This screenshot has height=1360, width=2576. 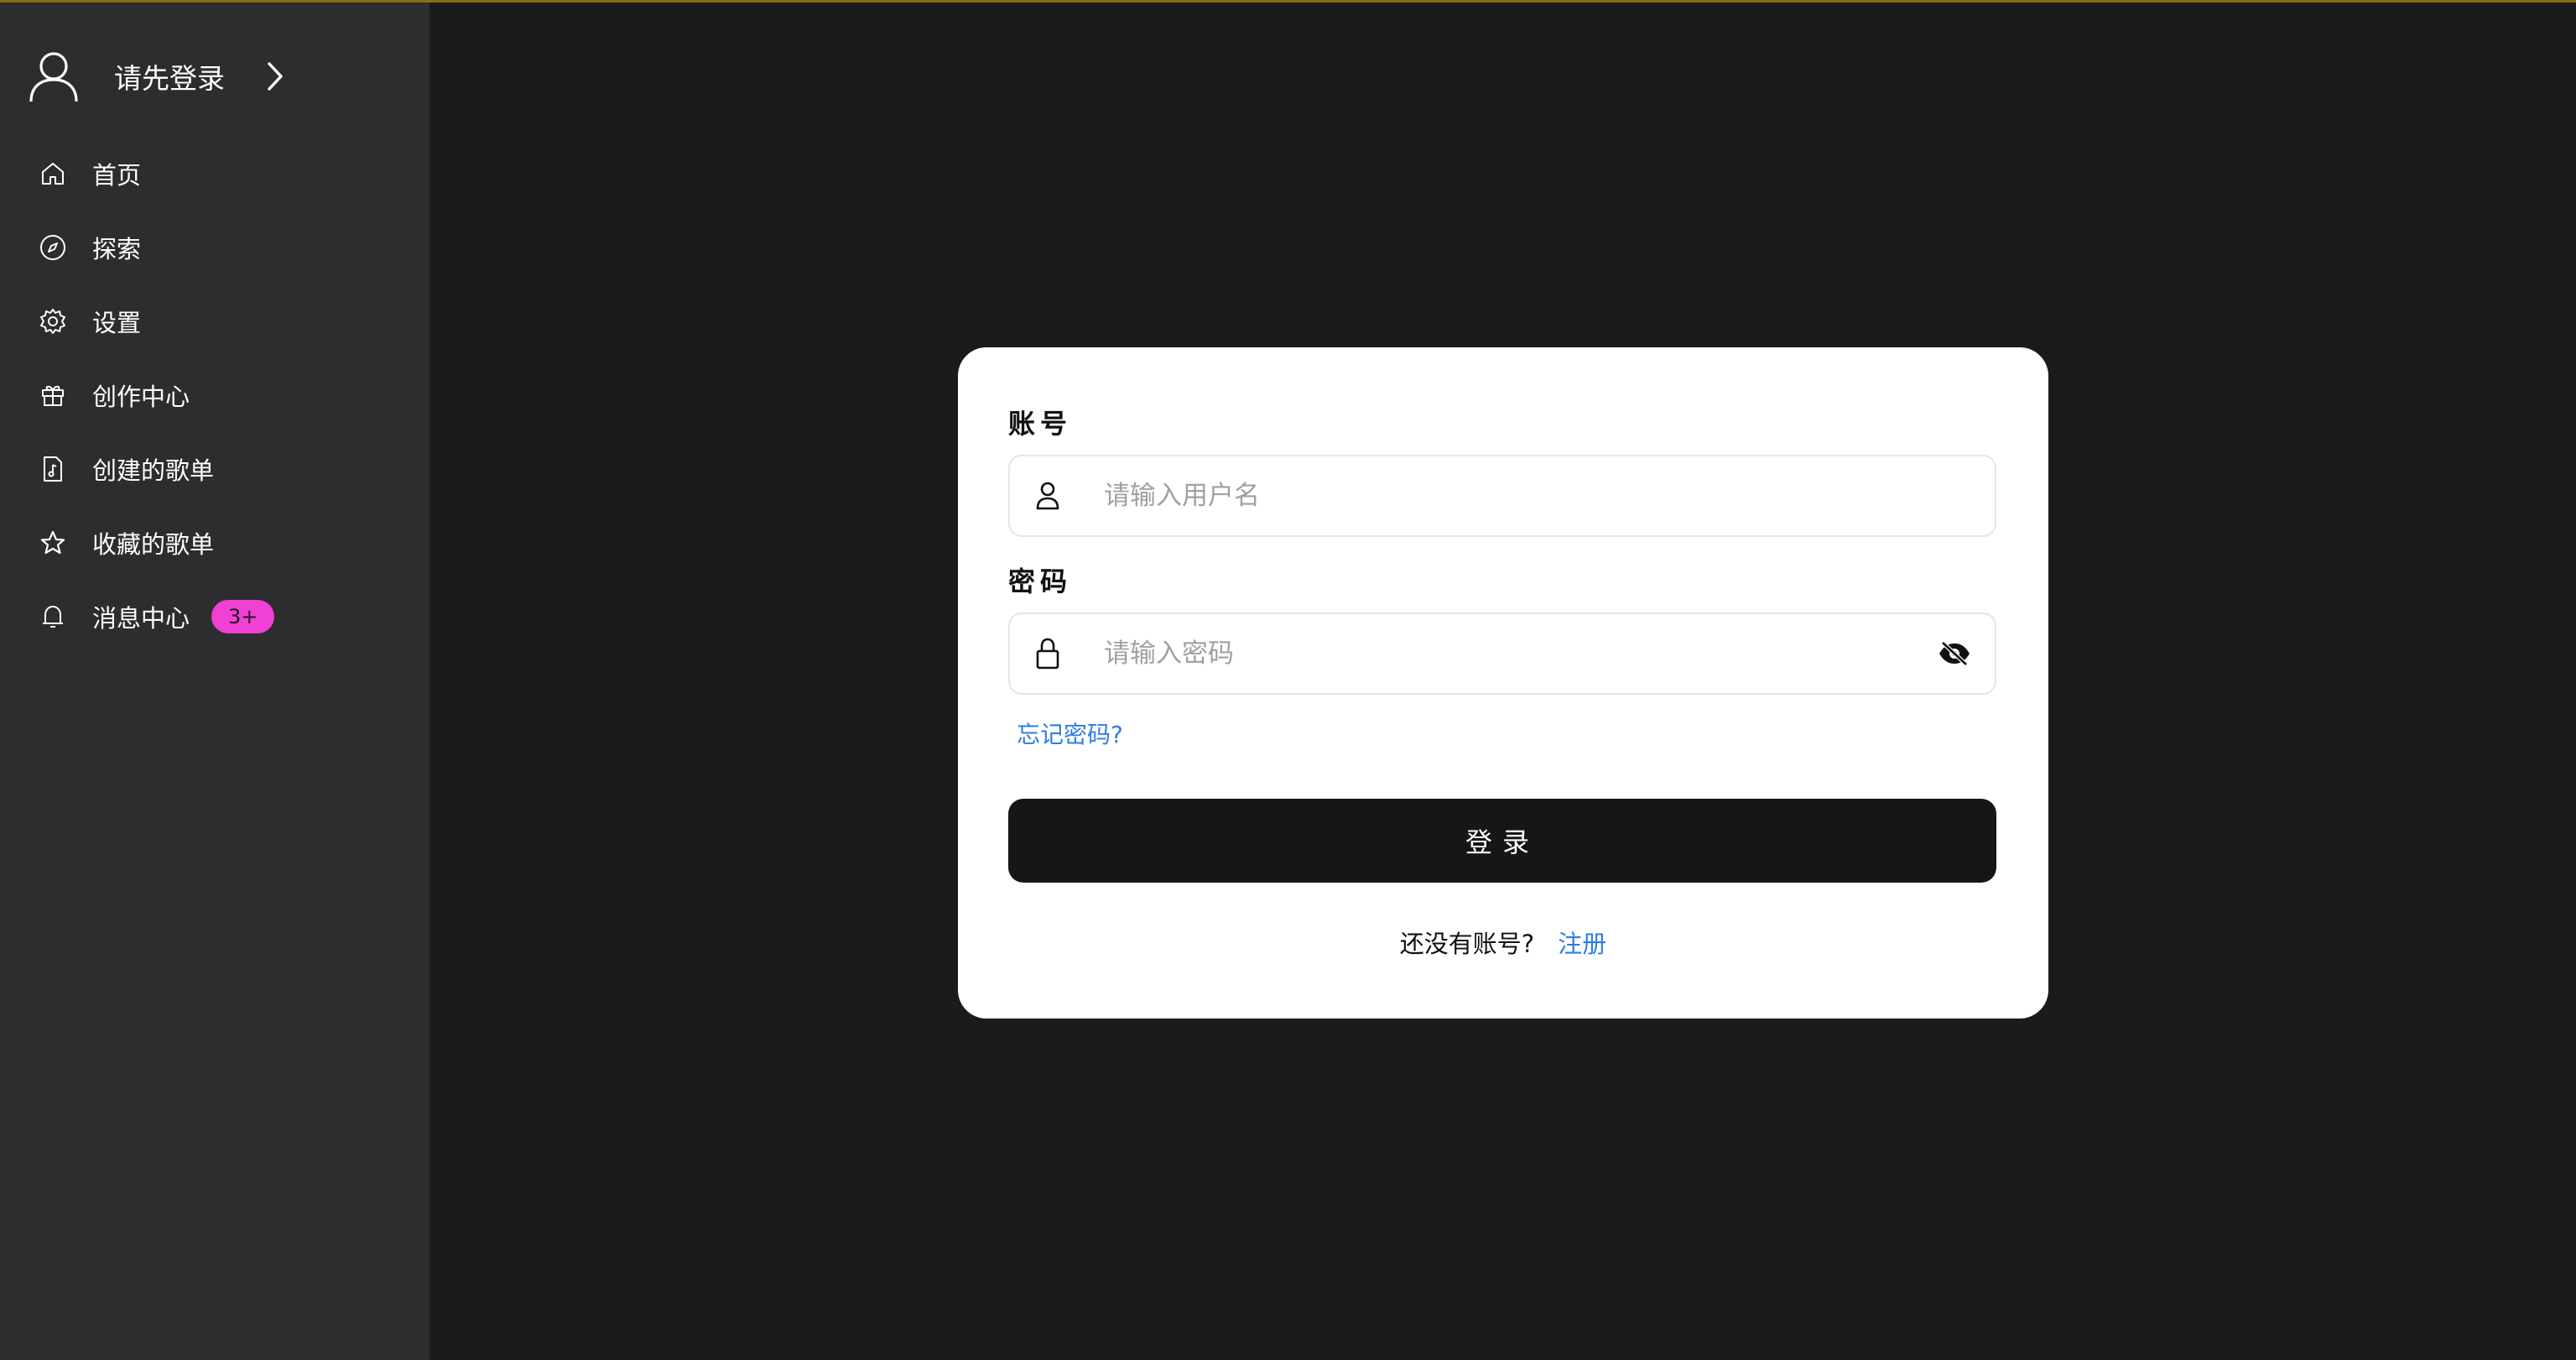 I want to click on chevron-right-icon, so click(x=275, y=76).